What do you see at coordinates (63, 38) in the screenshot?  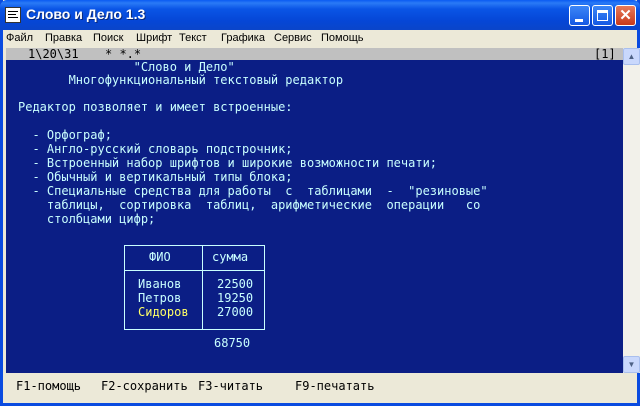 I see `menu-edit: Правка` at bounding box center [63, 38].